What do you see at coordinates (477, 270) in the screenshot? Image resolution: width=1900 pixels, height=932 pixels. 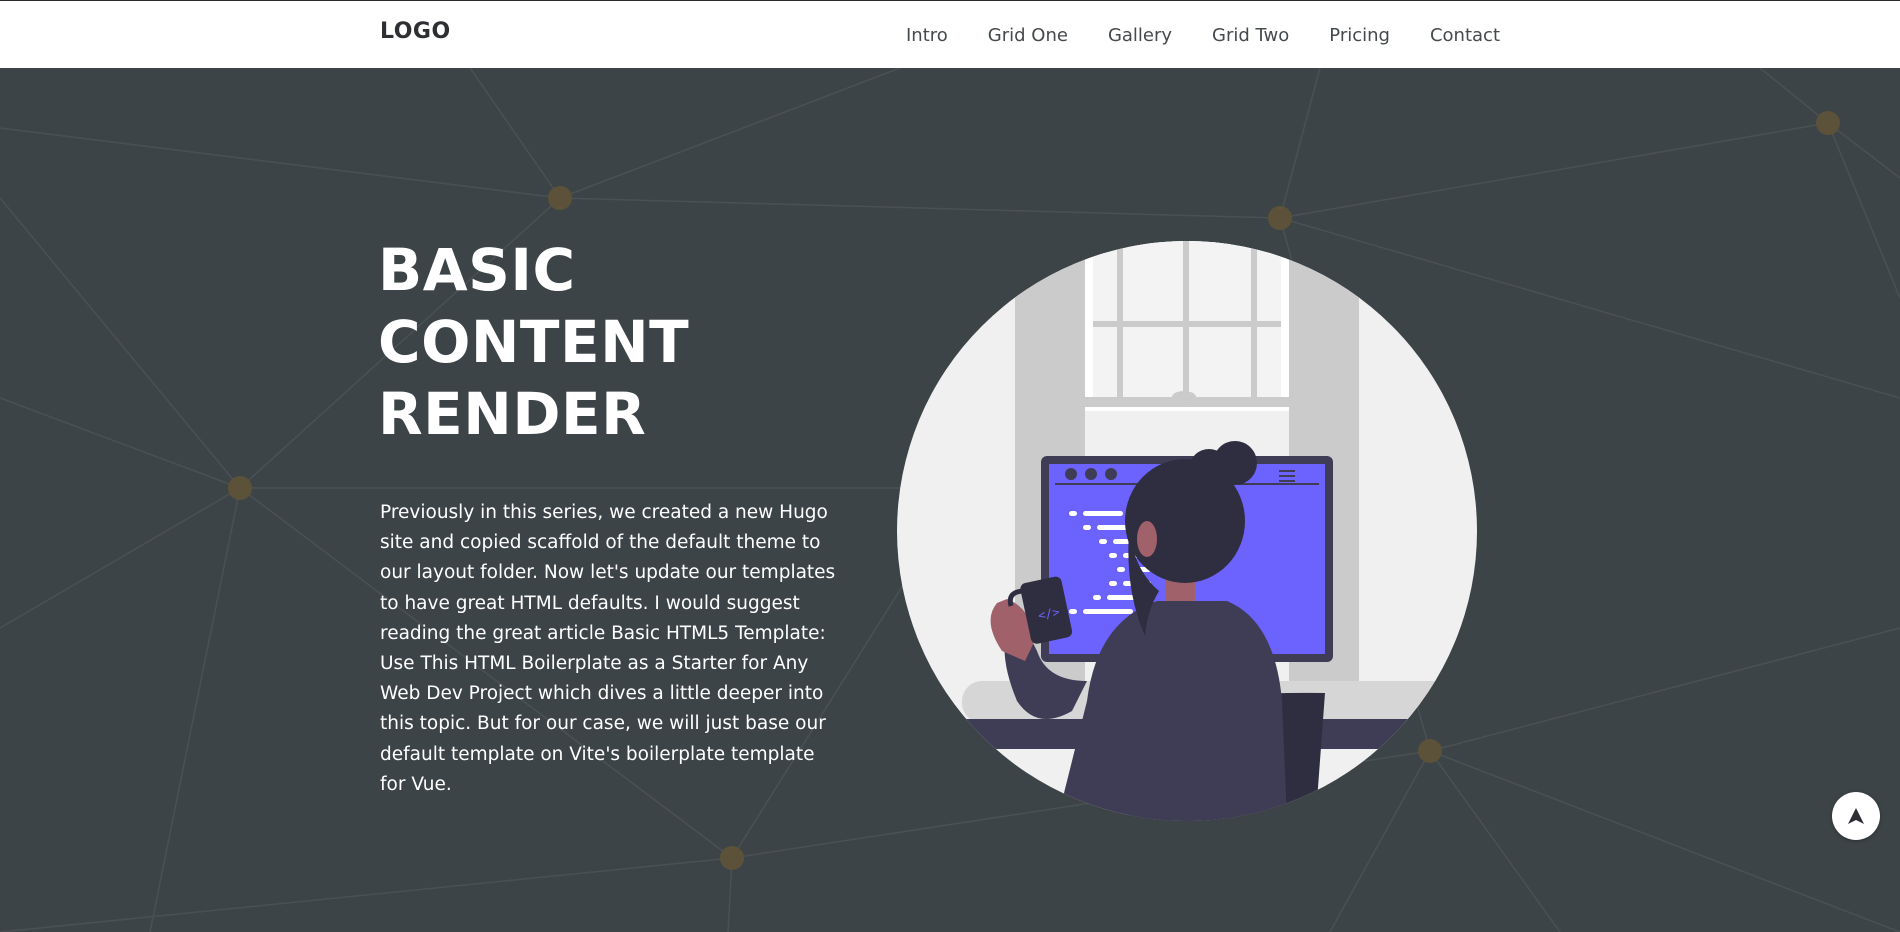 I see `hero-title-line: BASIC` at bounding box center [477, 270].